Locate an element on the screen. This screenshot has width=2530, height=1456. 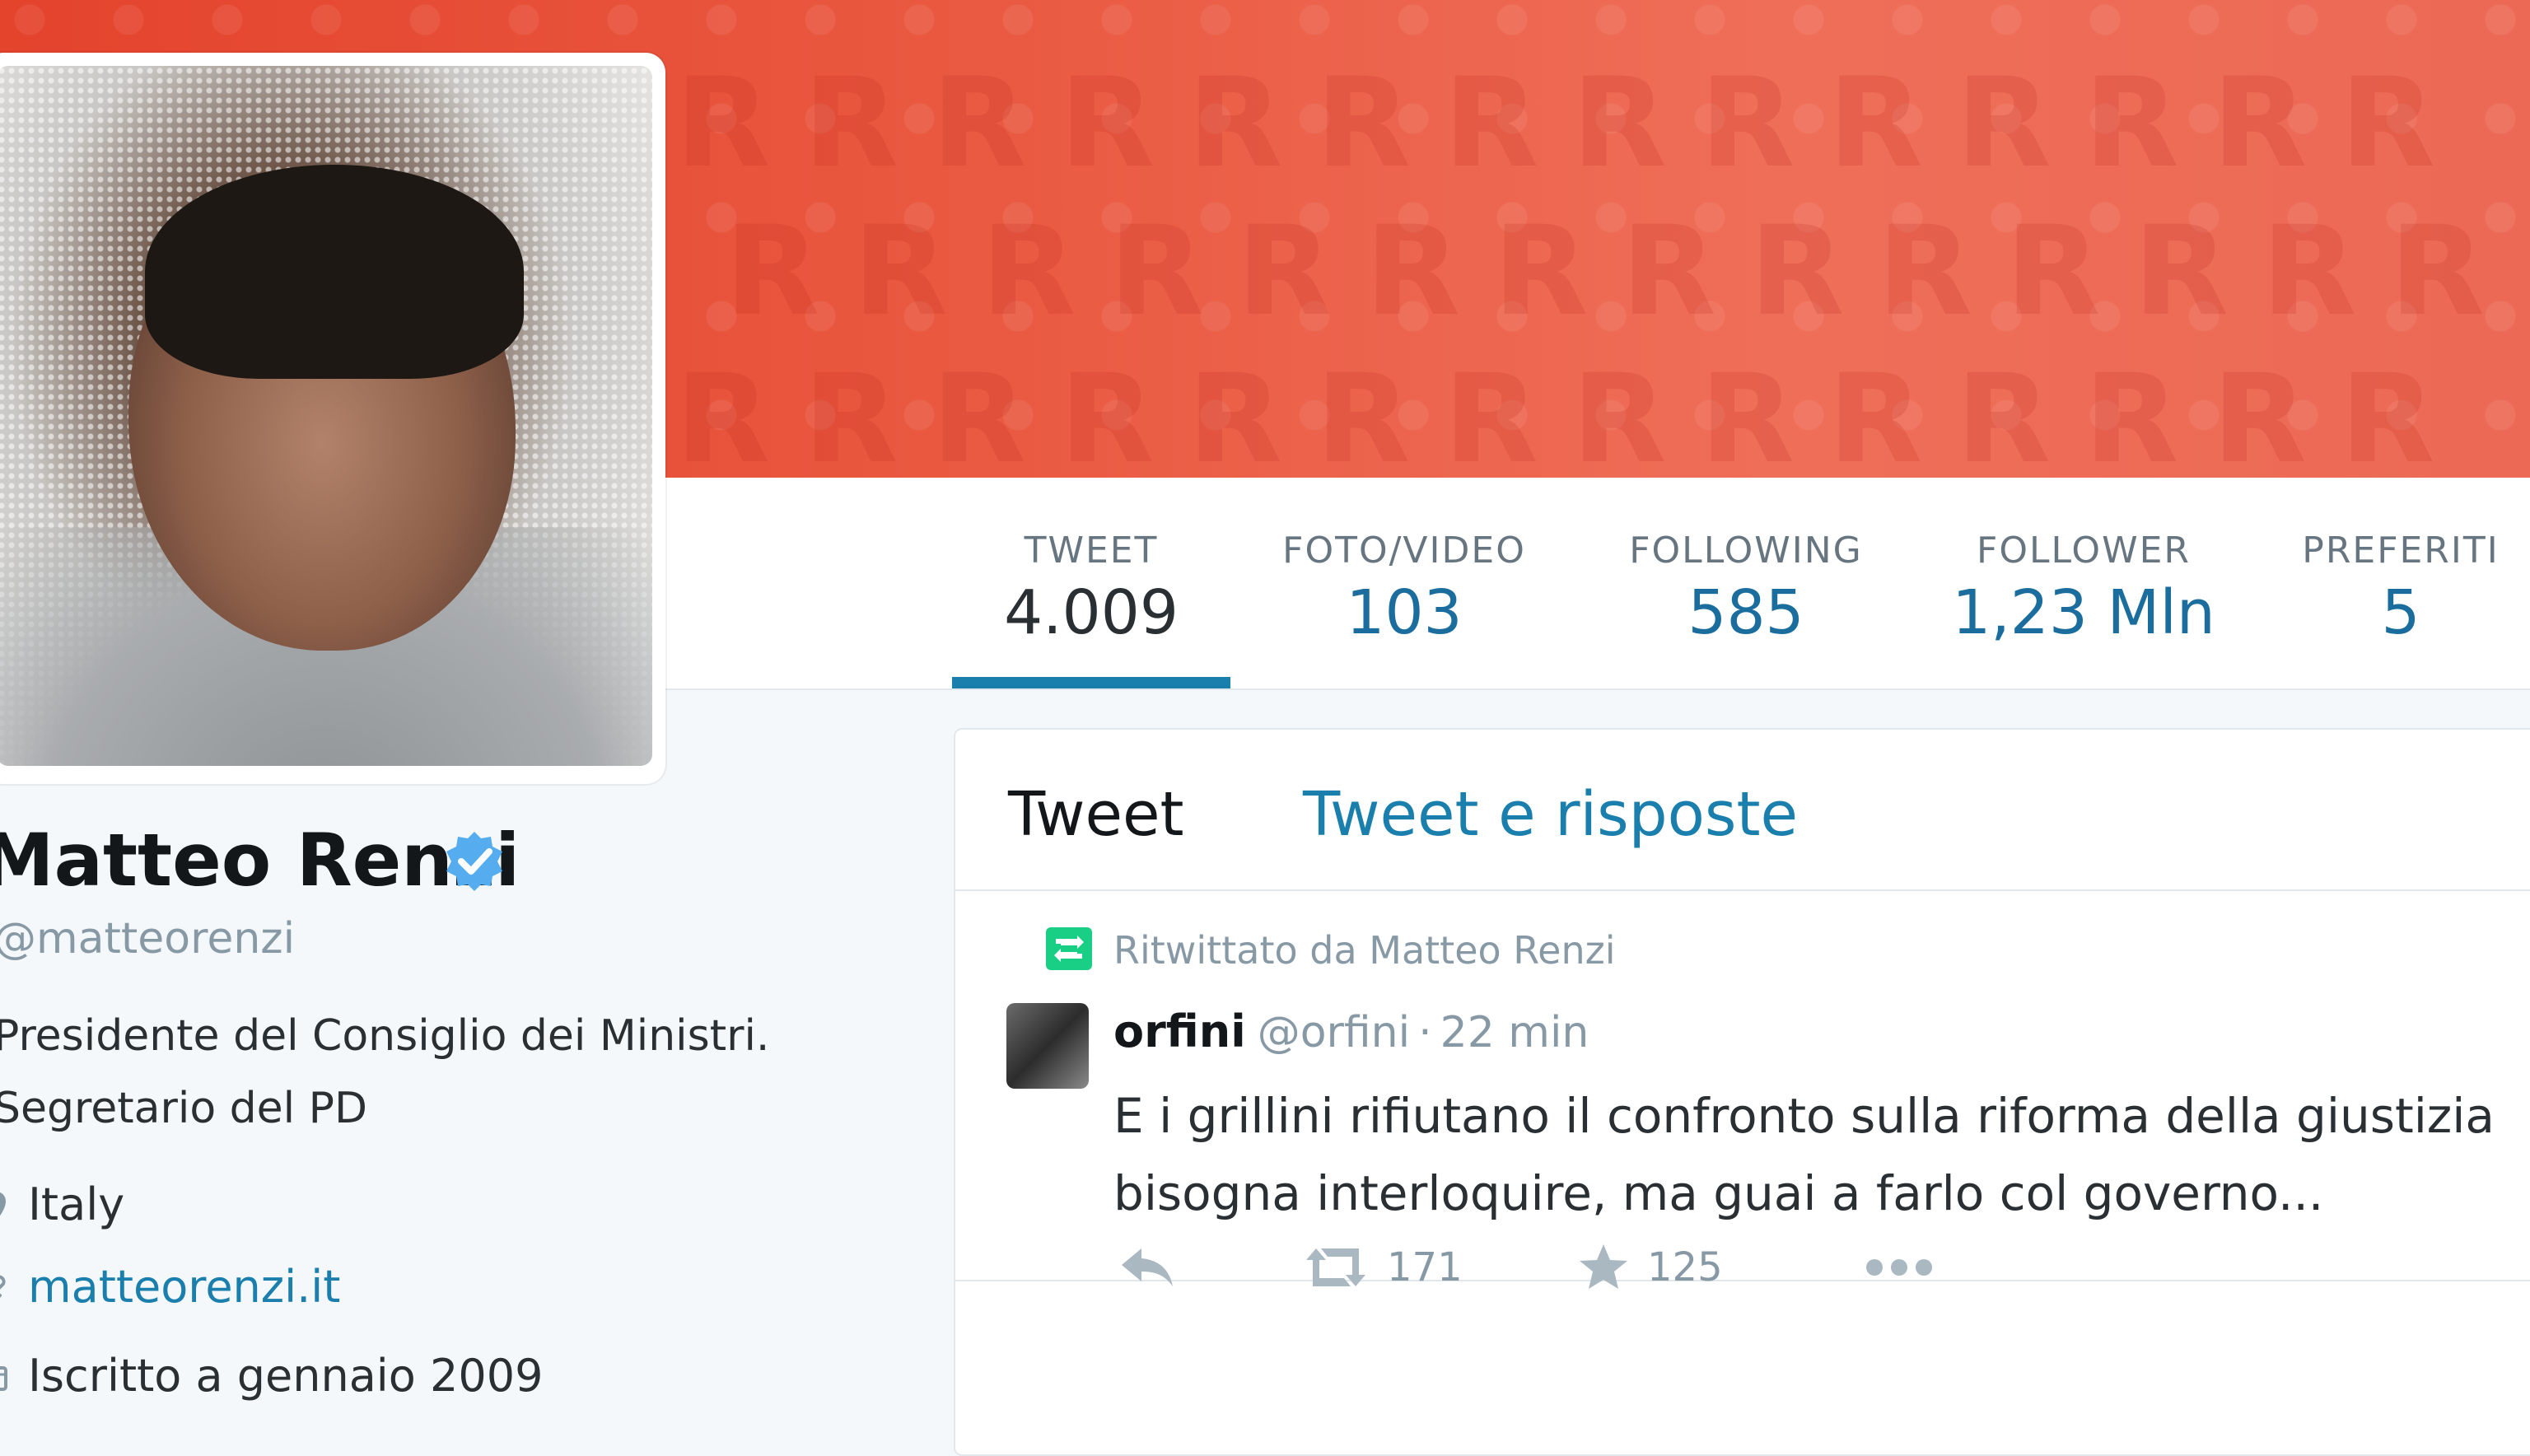
retweet-button: 171 is located at coordinates (1383, 1267).